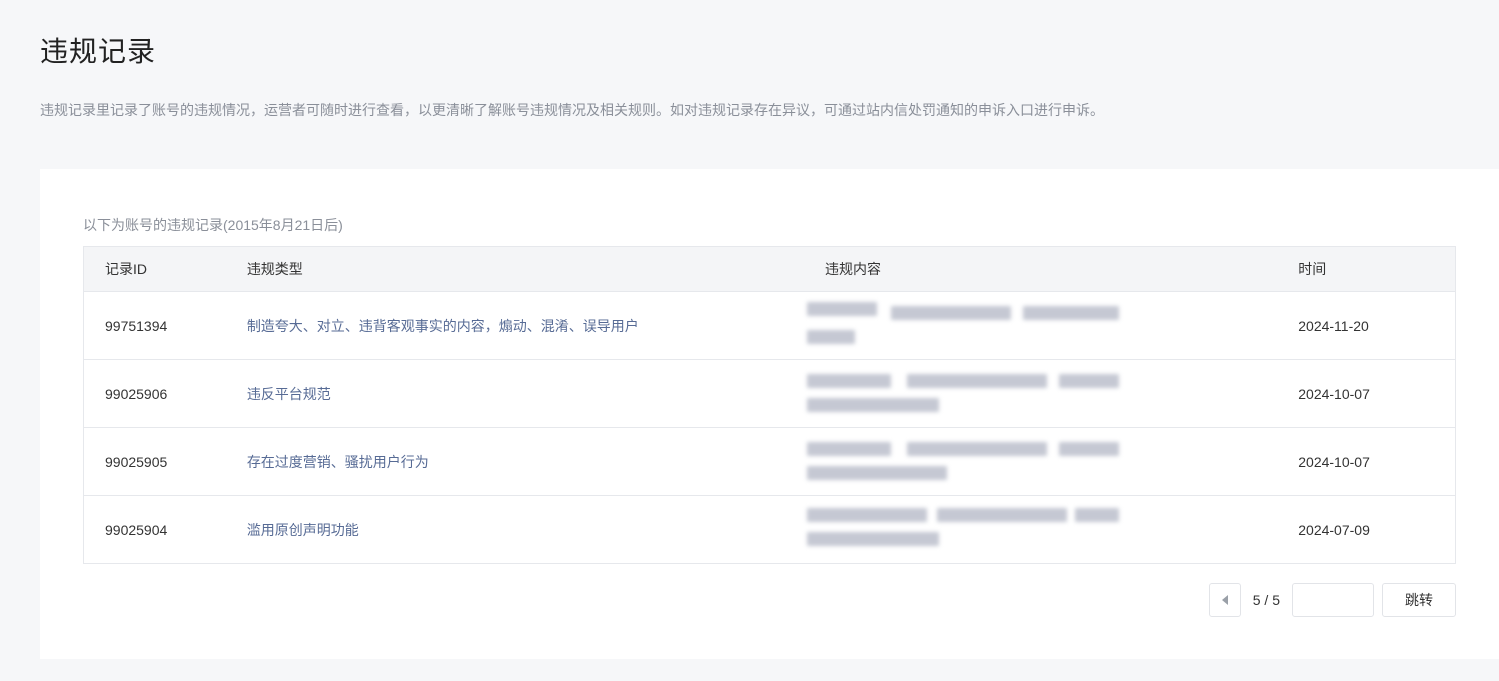 Image resolution: width=1499 pixels, height=681 pixels. I want to click on table-row: 99025906 违反平台规范 2024-10-07, so click(769, 393).